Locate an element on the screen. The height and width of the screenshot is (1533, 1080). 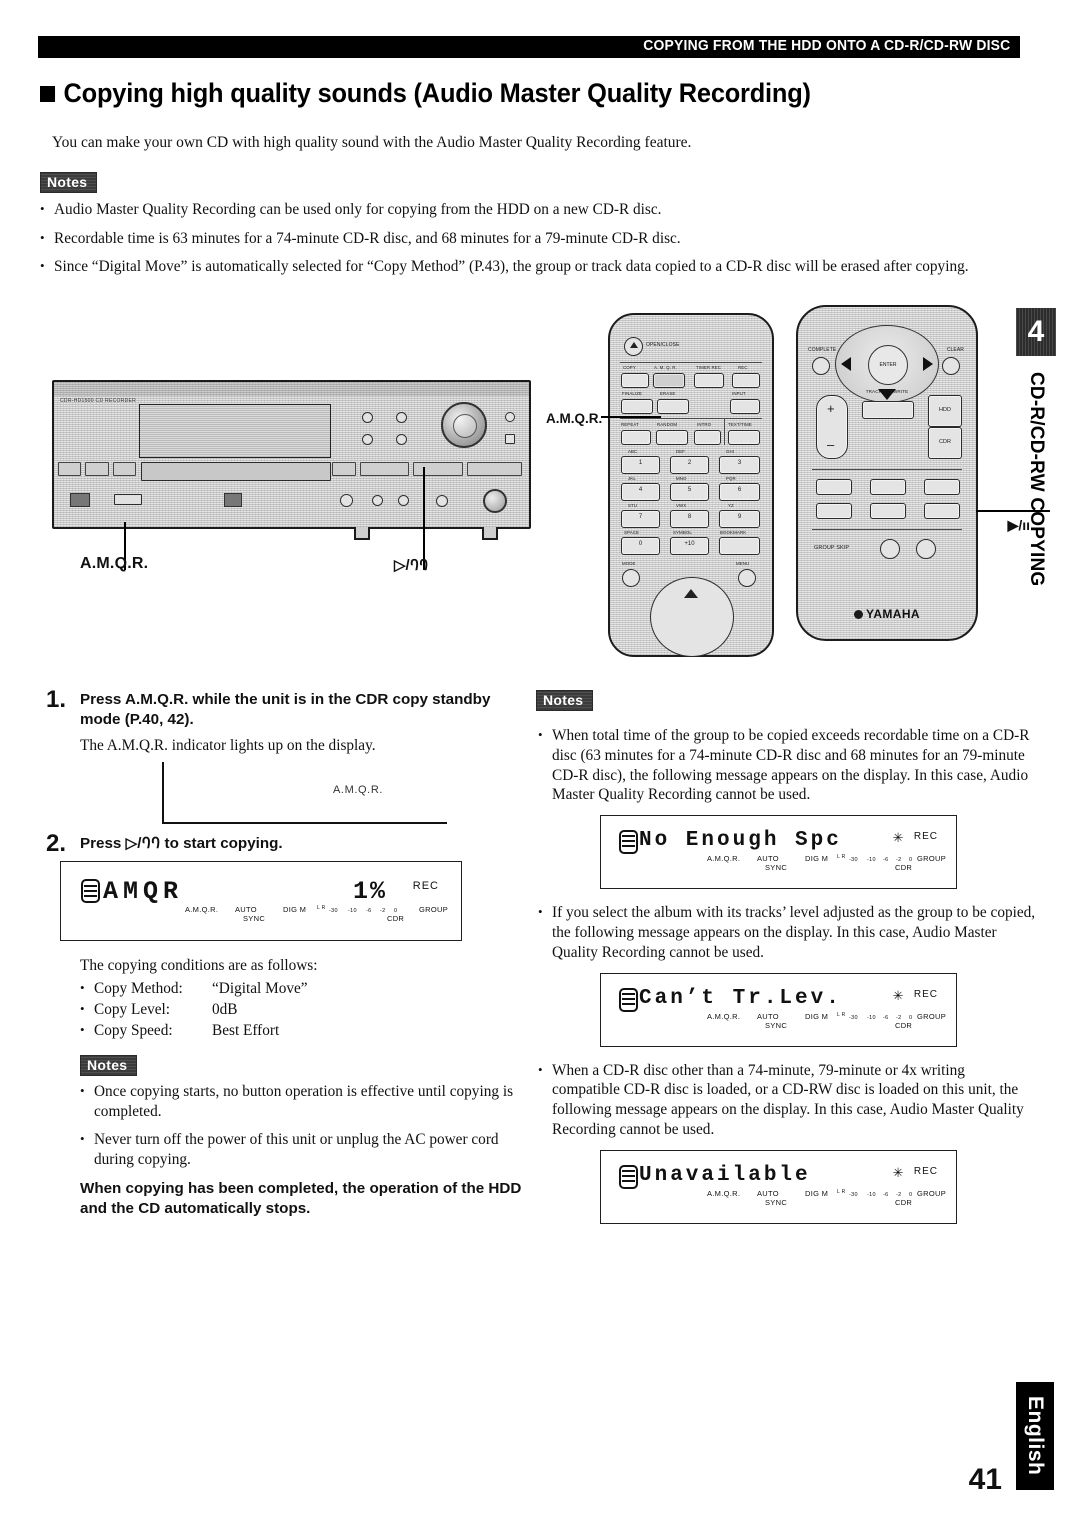
enter-button: ENTER is located at coordinates (888, 365).